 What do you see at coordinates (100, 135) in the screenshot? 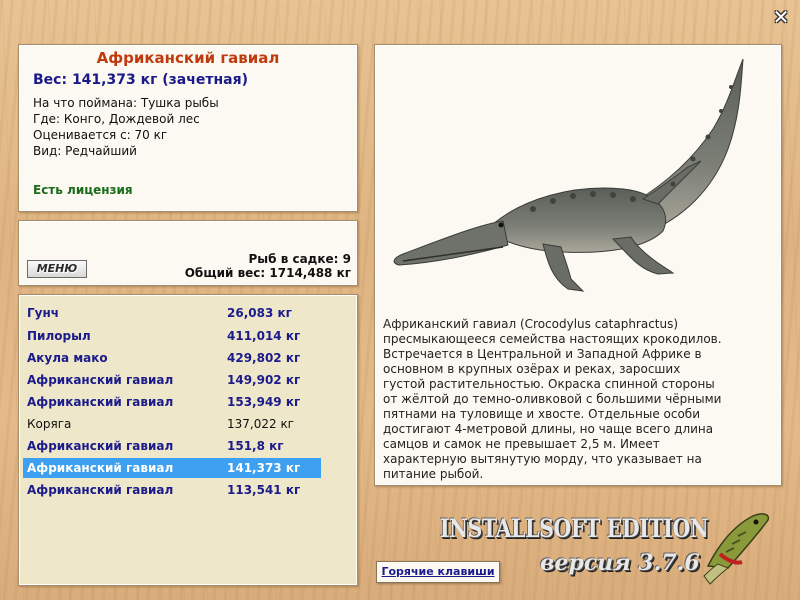
I see `min-weight-info: Оценивается с: 70 кг` at bounding box center [100, 135].